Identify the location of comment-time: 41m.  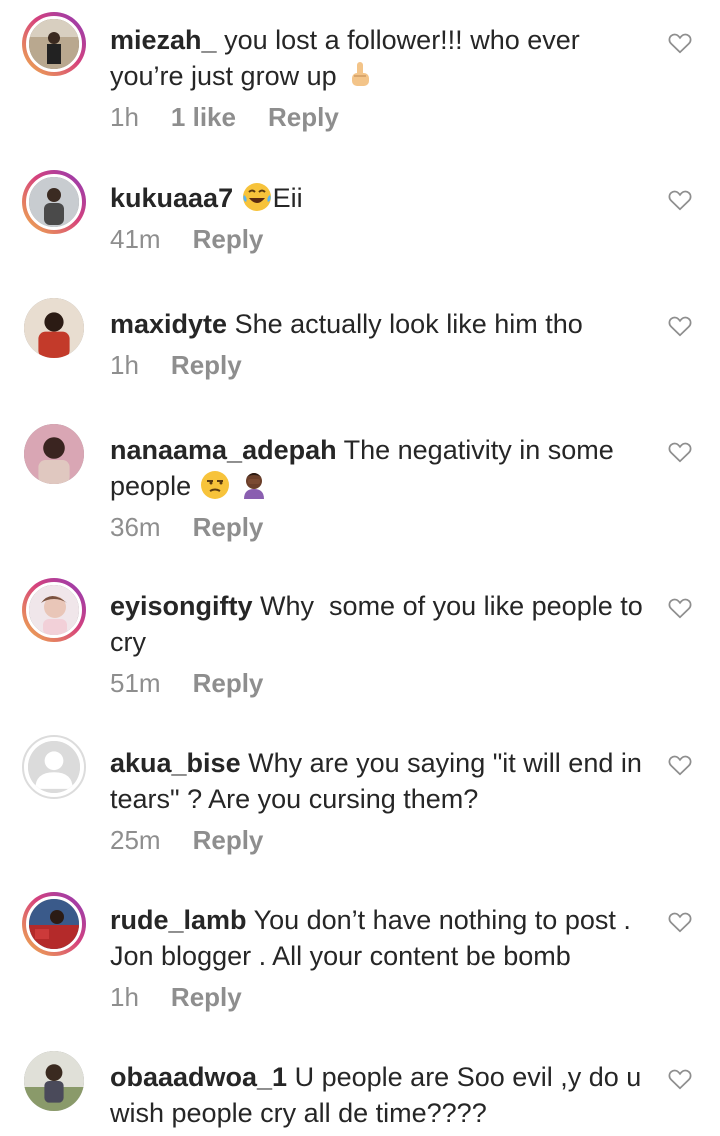
(135, 239).